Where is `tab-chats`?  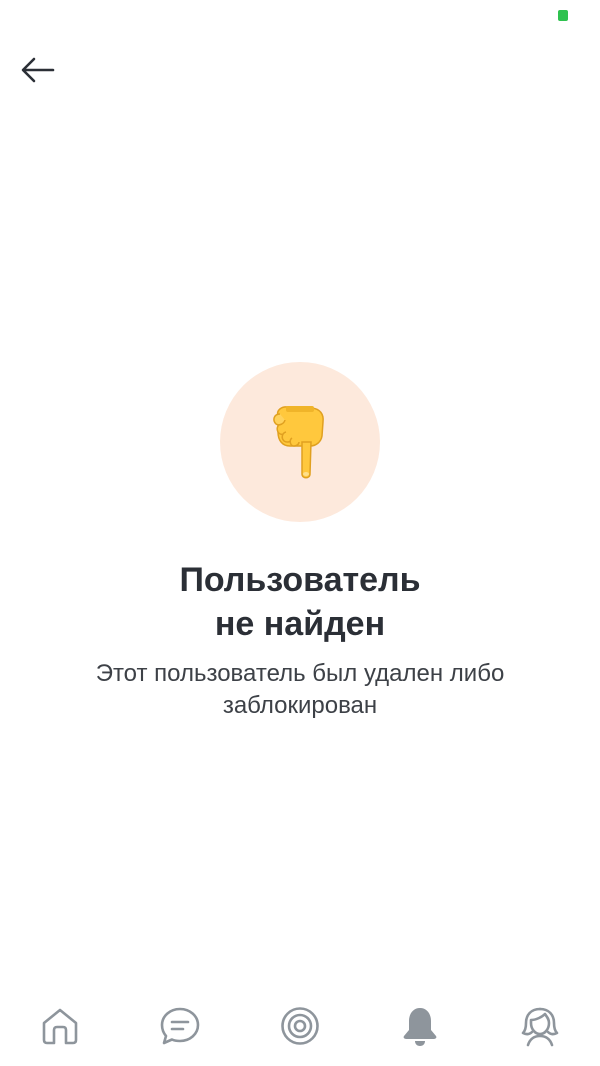 tab-chats is located at coordinates (180, 1026).